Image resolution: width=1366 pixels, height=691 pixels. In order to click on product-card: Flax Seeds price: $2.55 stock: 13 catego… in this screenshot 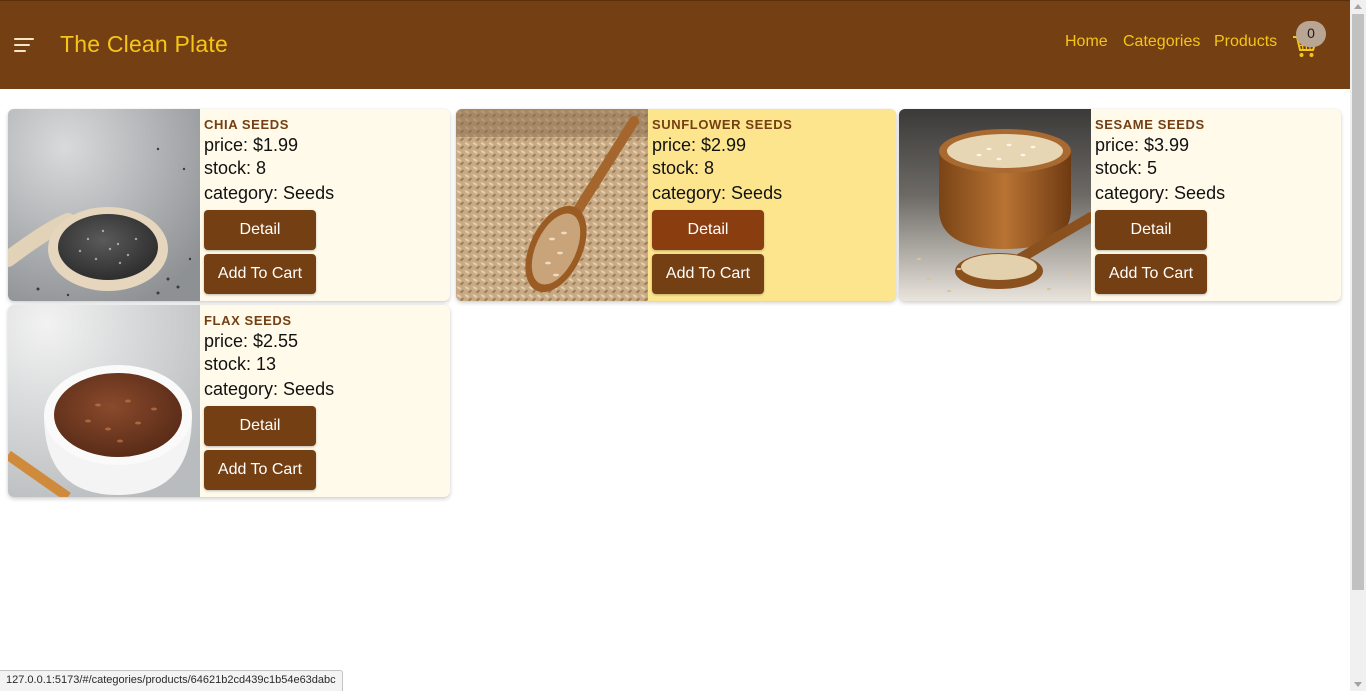, I will do `click(229, 401)`.